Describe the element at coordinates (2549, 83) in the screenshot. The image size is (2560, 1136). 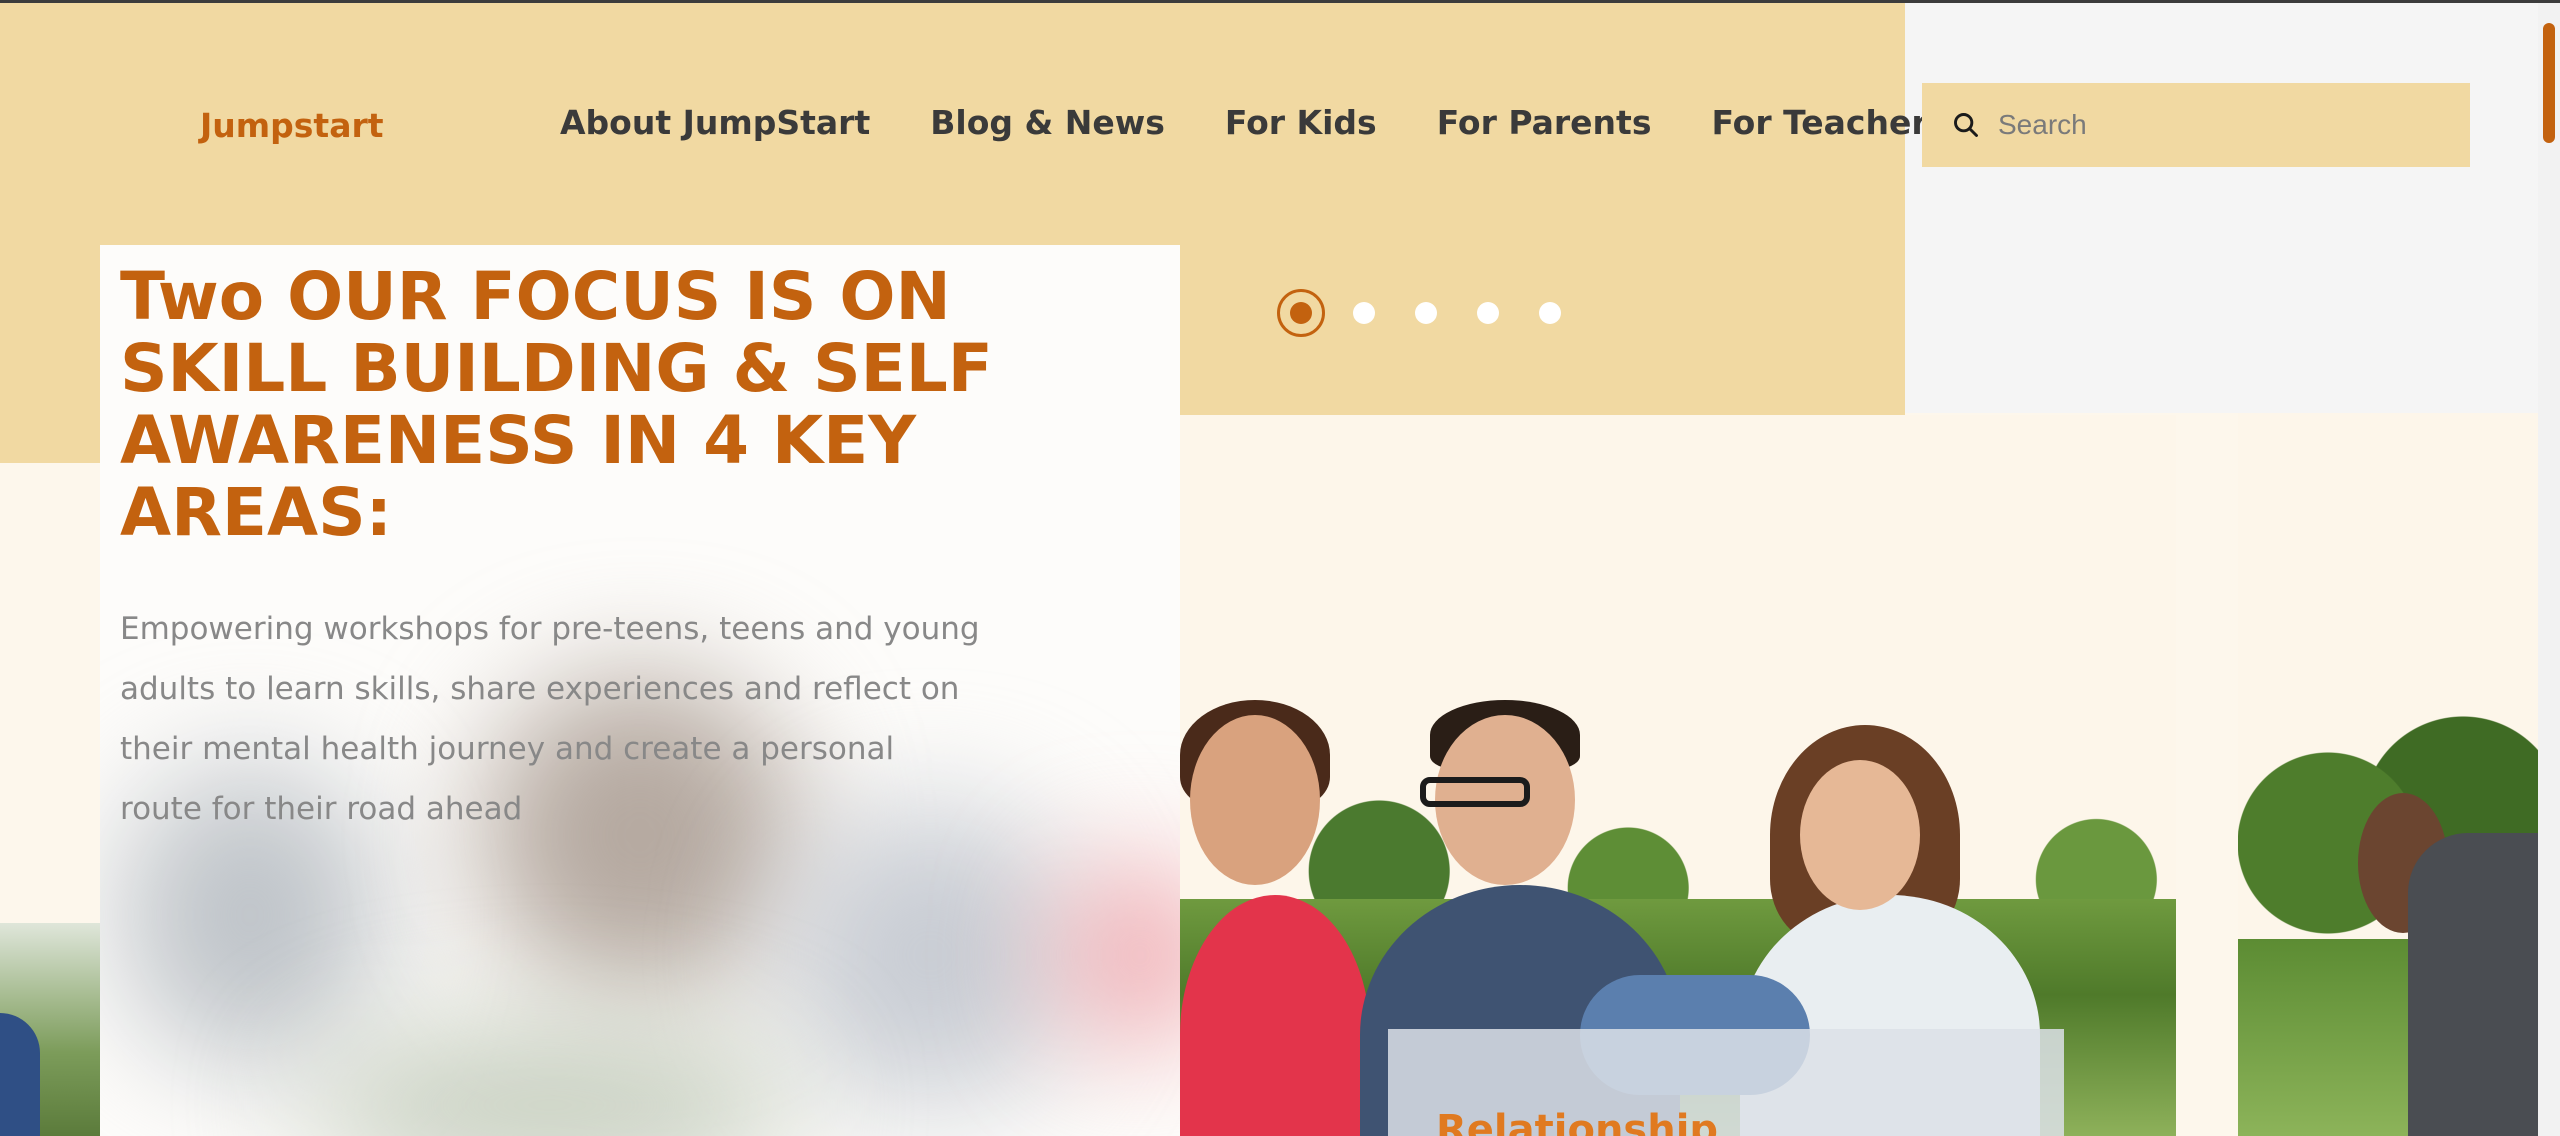
I see `scrollbar-thumb` at that location.